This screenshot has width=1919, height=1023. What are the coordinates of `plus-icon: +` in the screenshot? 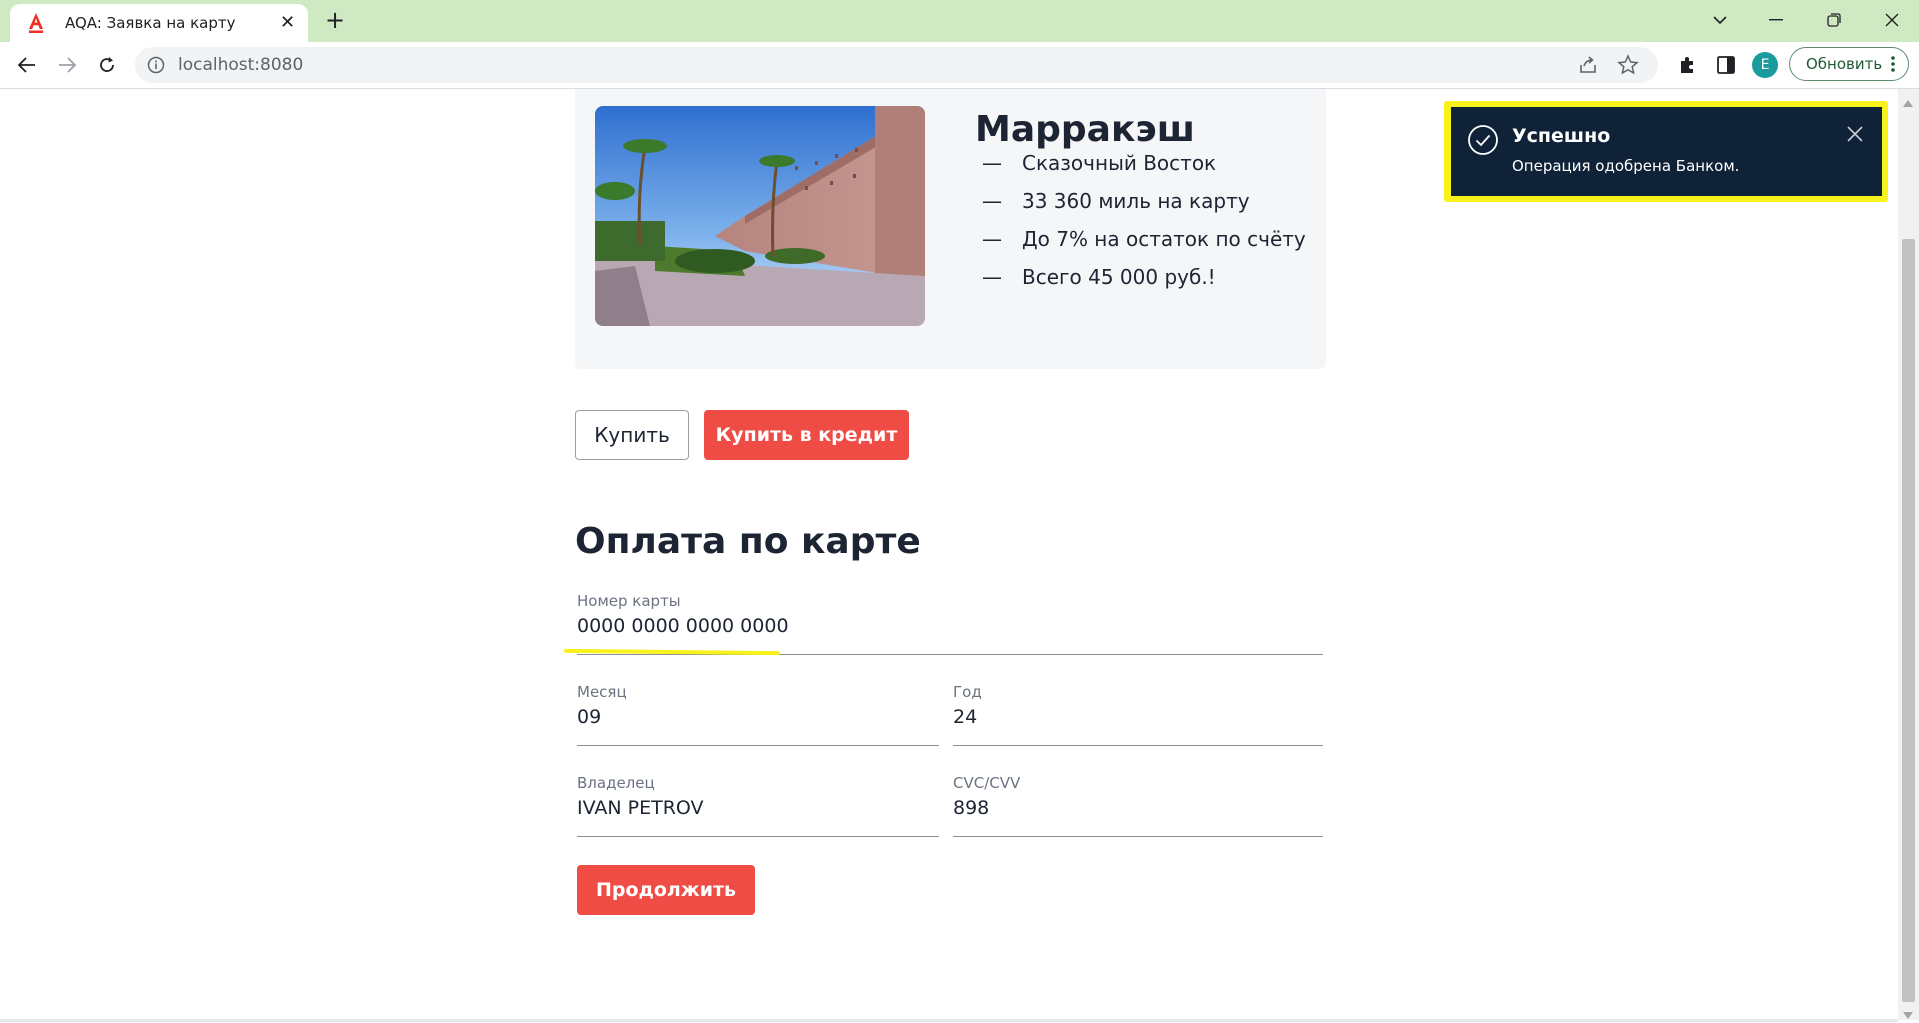 It's located at (335, 20).